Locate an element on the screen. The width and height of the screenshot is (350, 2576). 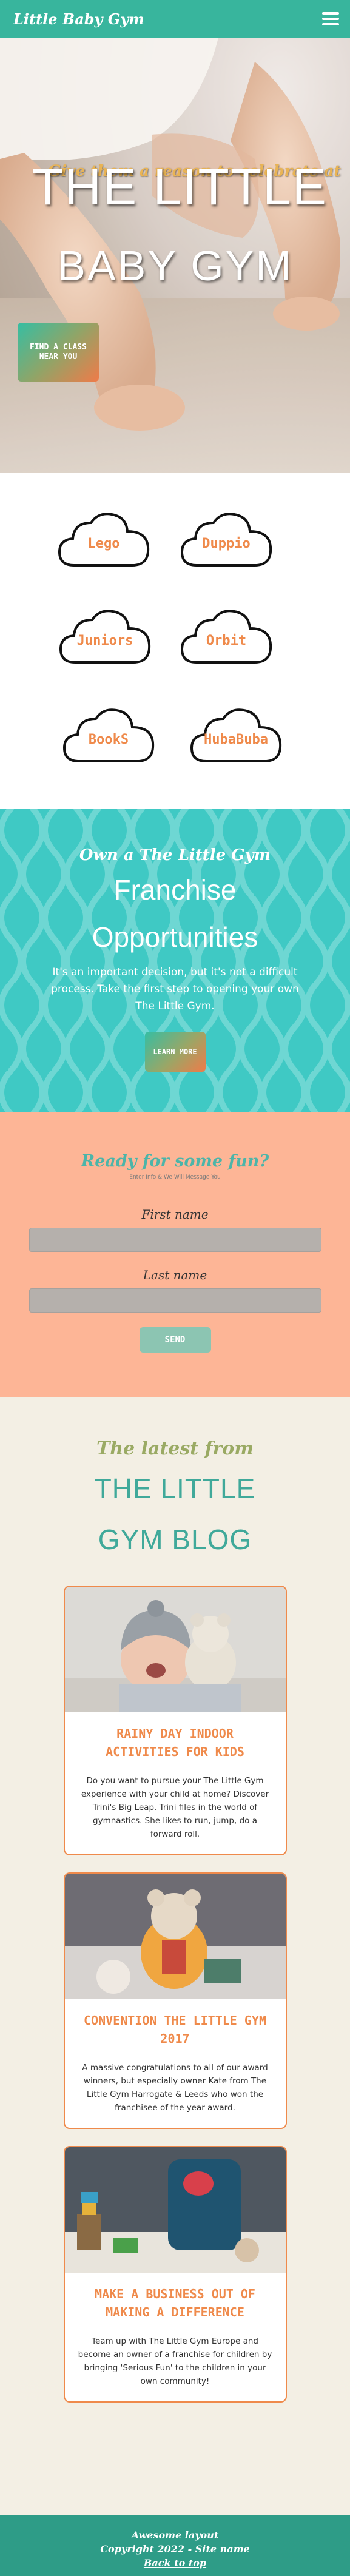
program-cloud-books: BookS is located at coordinates (108, 735).